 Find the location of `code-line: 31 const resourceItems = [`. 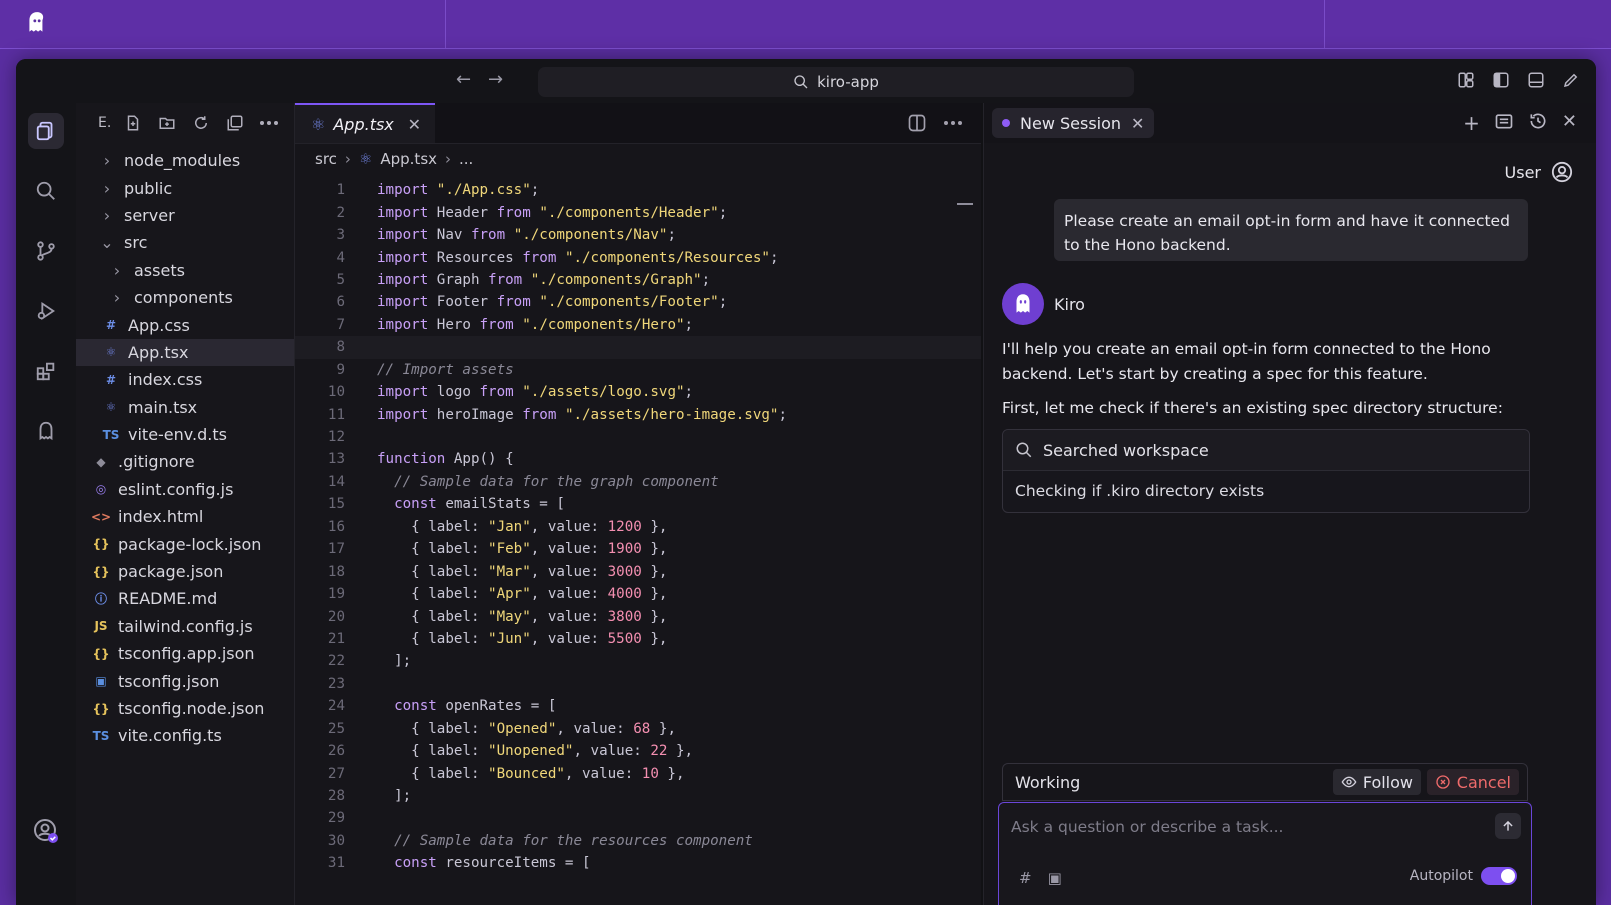

code-line: 31 const resourceItems = [ is located at coordinates (638, 863).